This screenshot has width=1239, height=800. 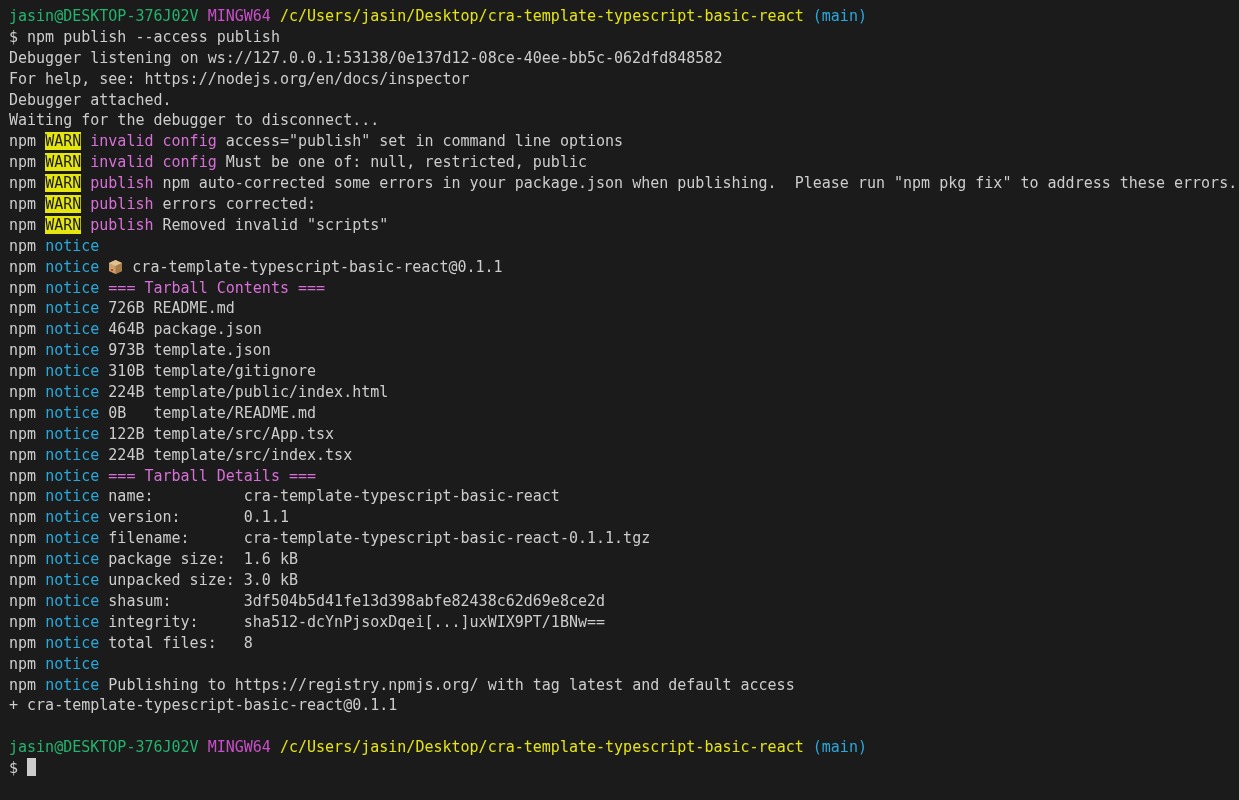 What do you see at coordinates (180, 642) in the screenshot?
I see `output-text: total files: 8` at bounding box center [180, 642].